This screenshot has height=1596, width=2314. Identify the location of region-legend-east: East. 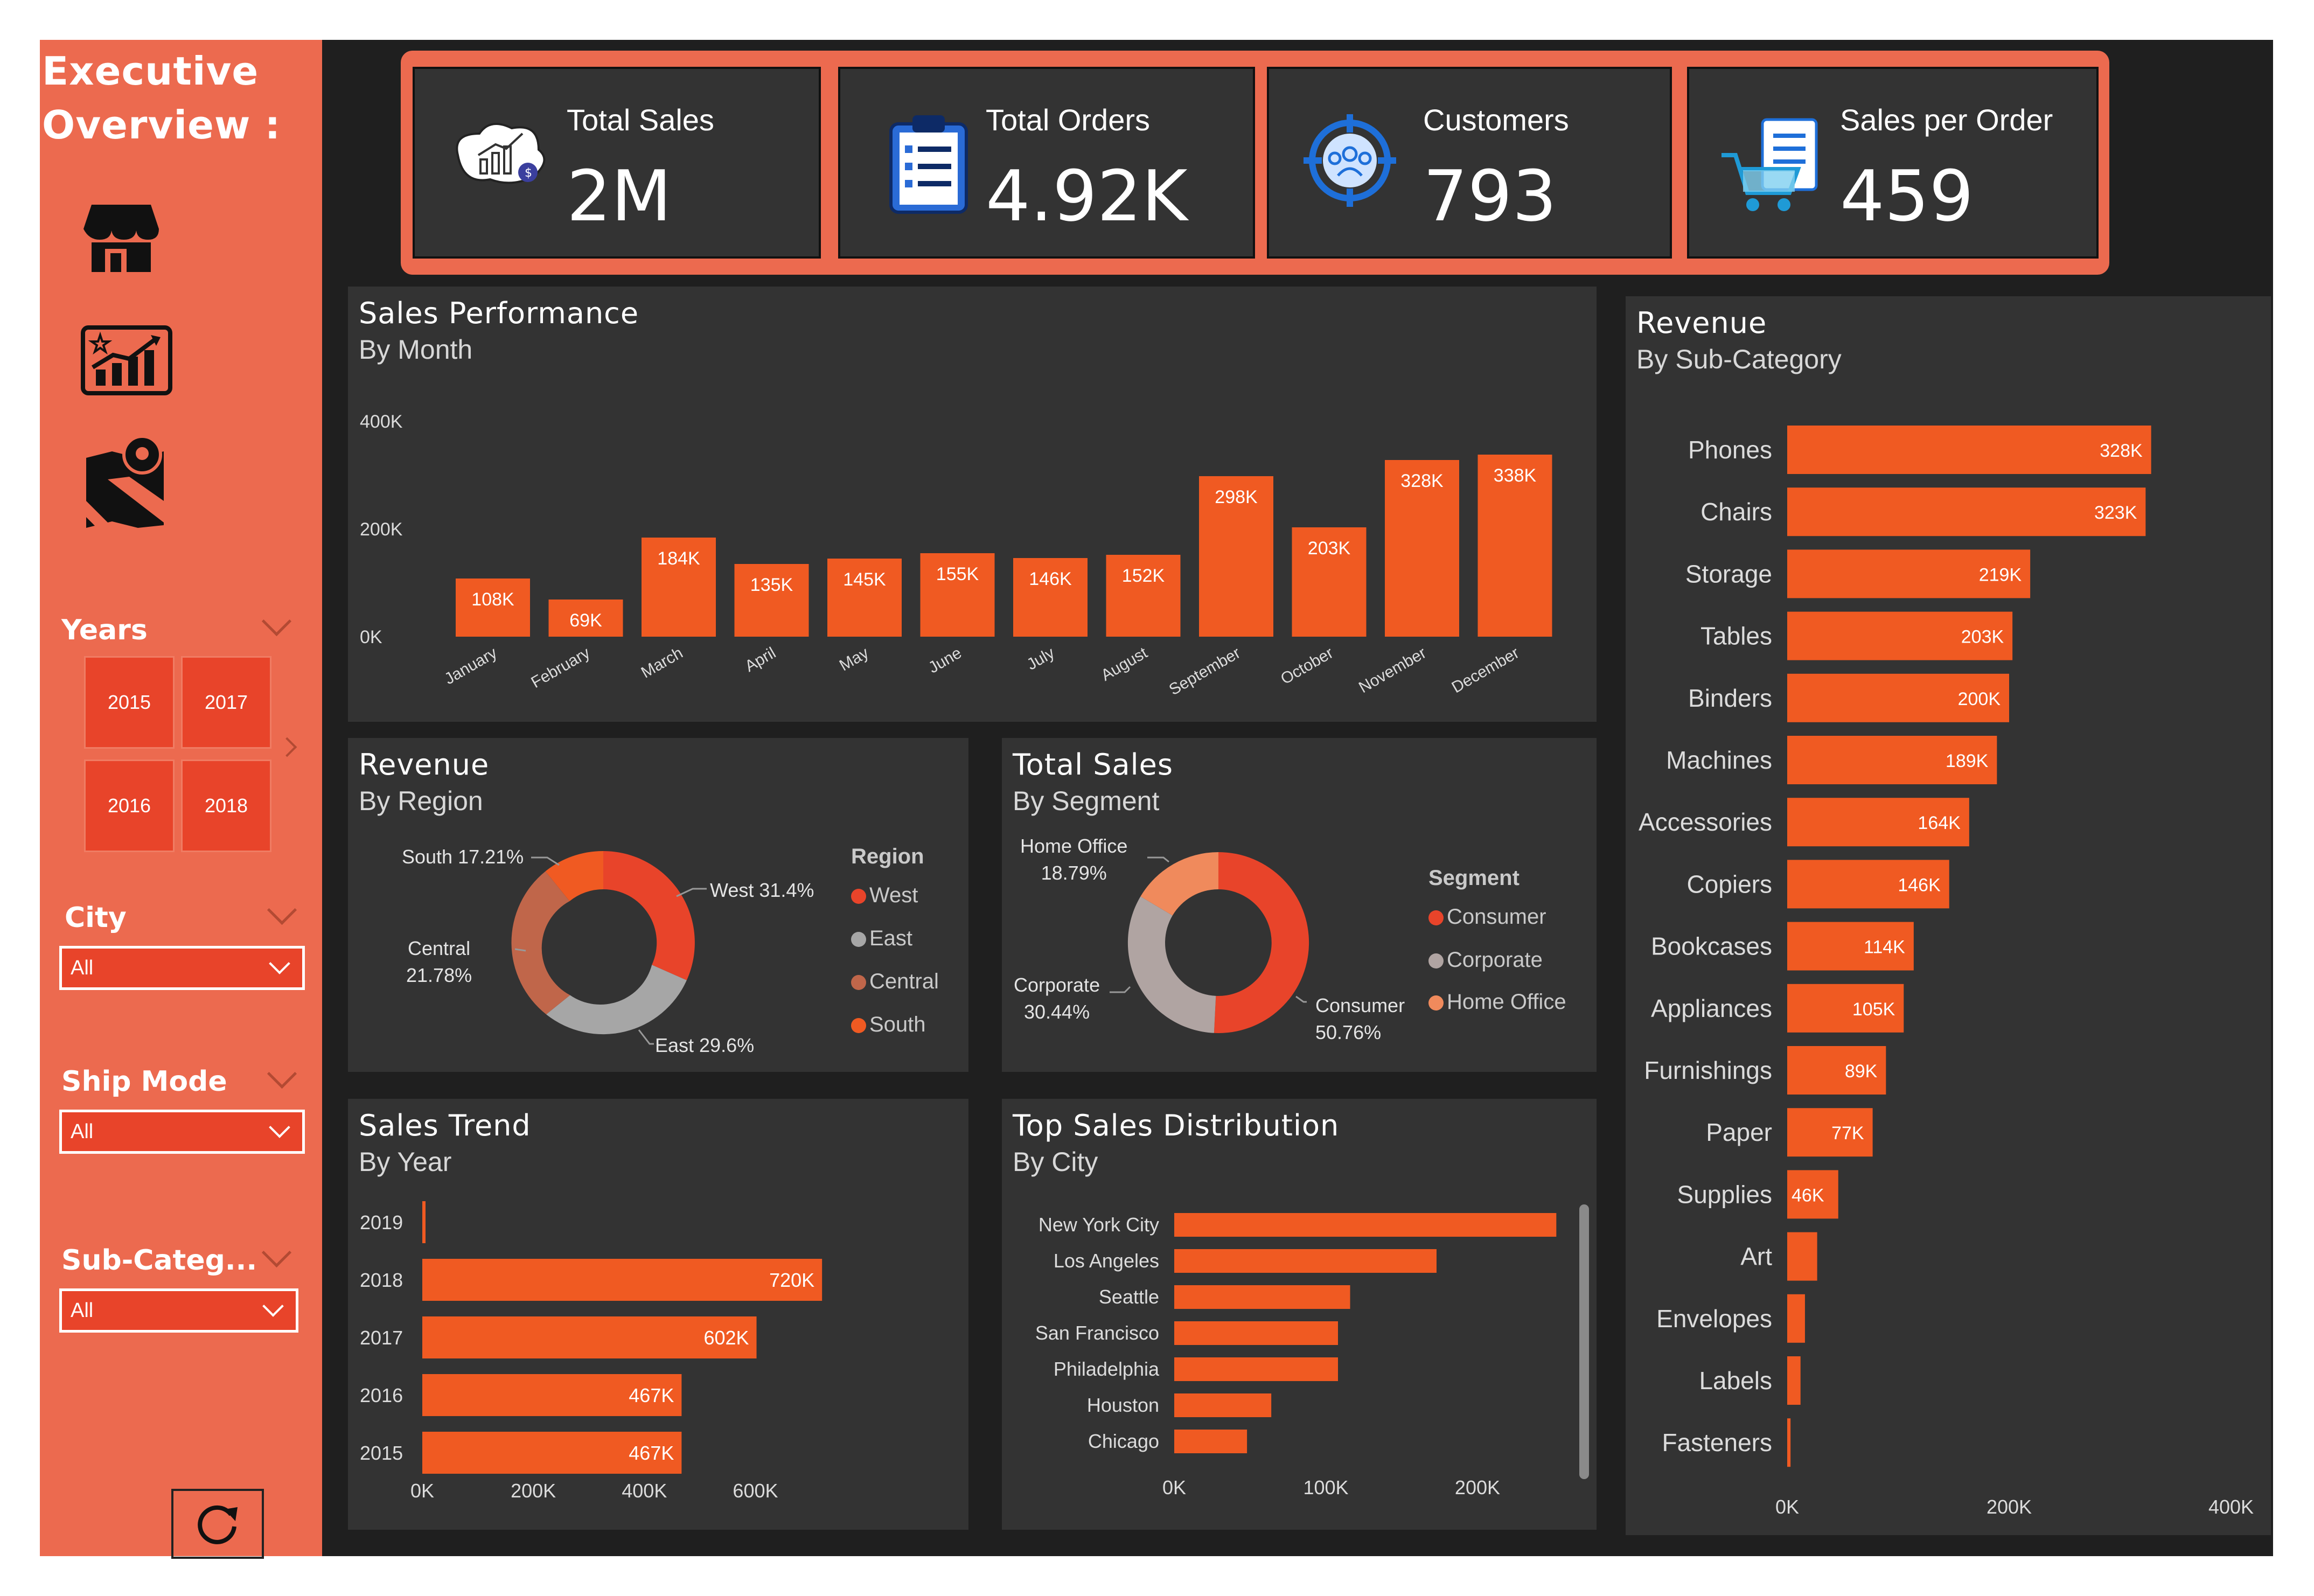
(881, 938).